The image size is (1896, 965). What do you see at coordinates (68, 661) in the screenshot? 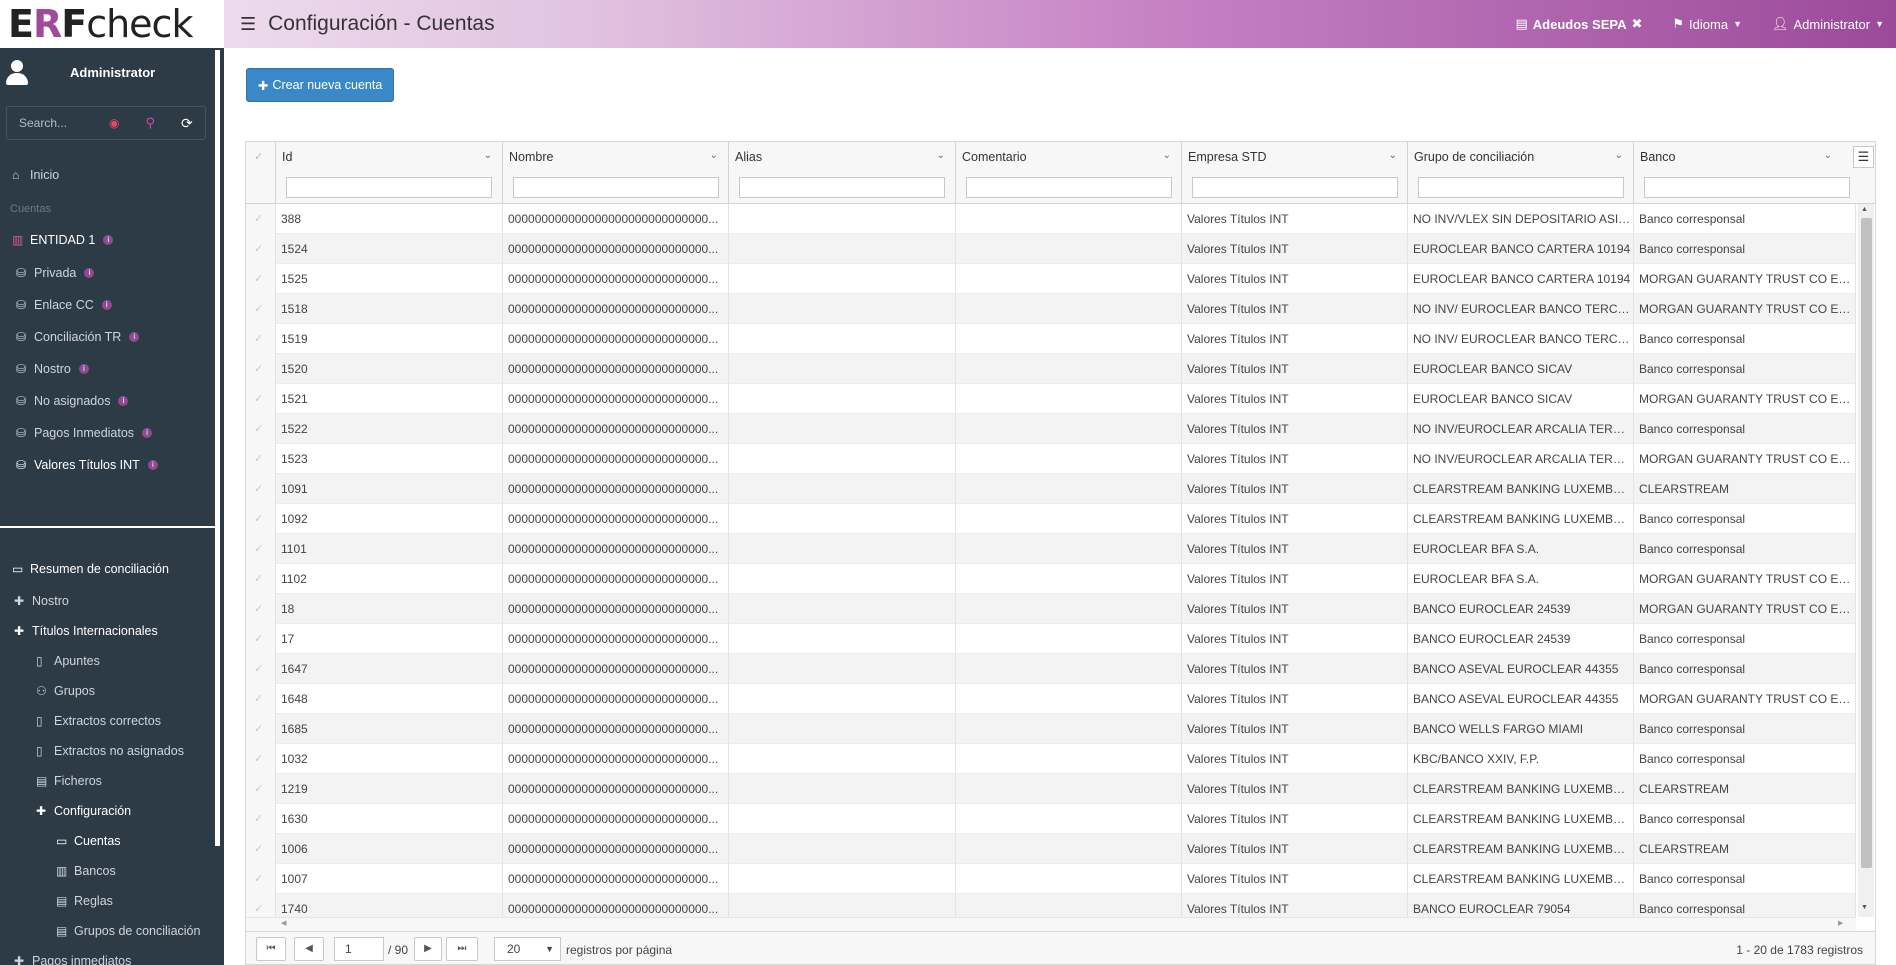
I see `nav-apuntes: ▯ Apuntes` at bounding box center [68, 661].